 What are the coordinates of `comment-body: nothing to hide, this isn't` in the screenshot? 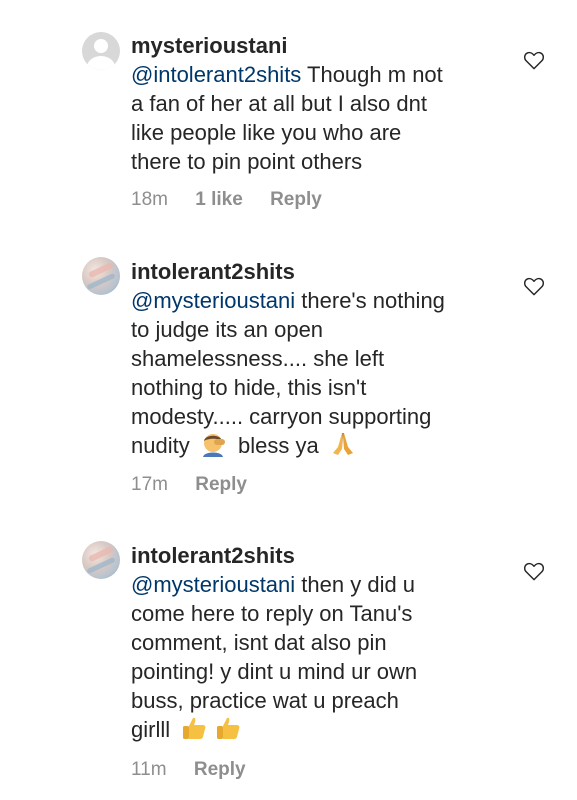 It's located at (249, 387).